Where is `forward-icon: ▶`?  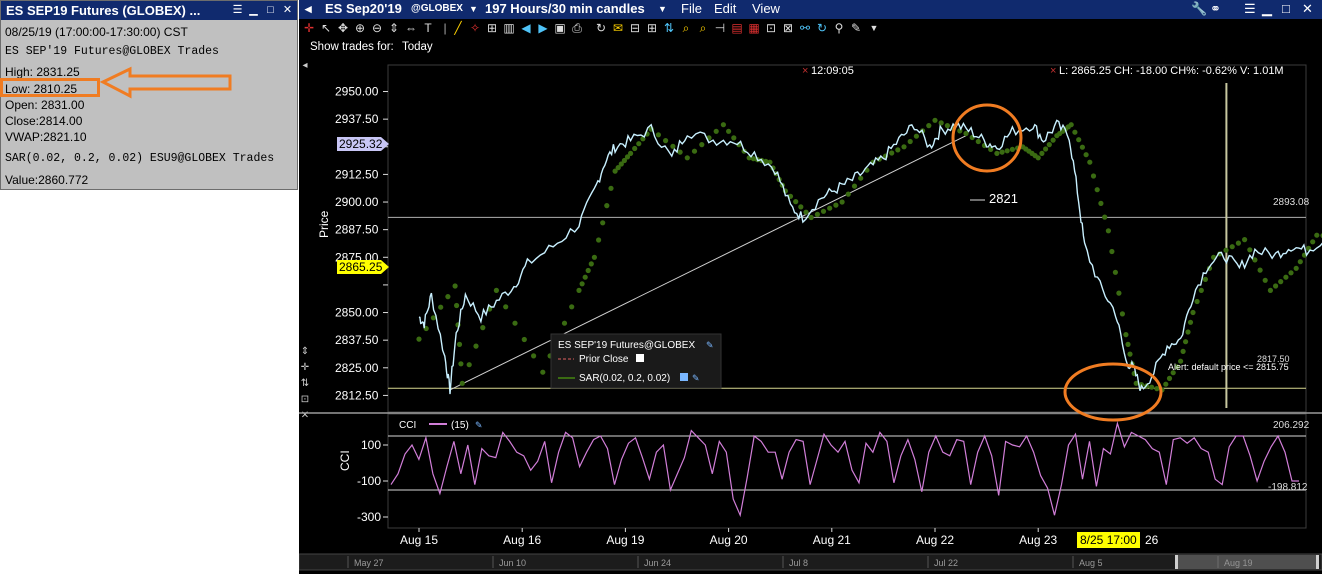
forward-icon: ▶ is located at coordinates (543, 28).